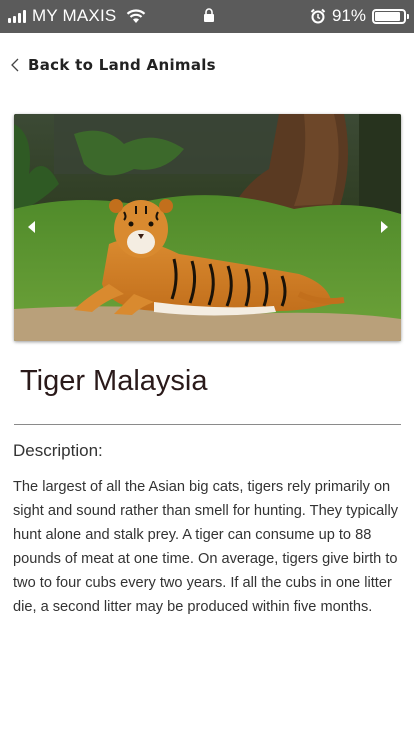  I want to click on carrier-name: MY MAXIS, so click(74, 15).